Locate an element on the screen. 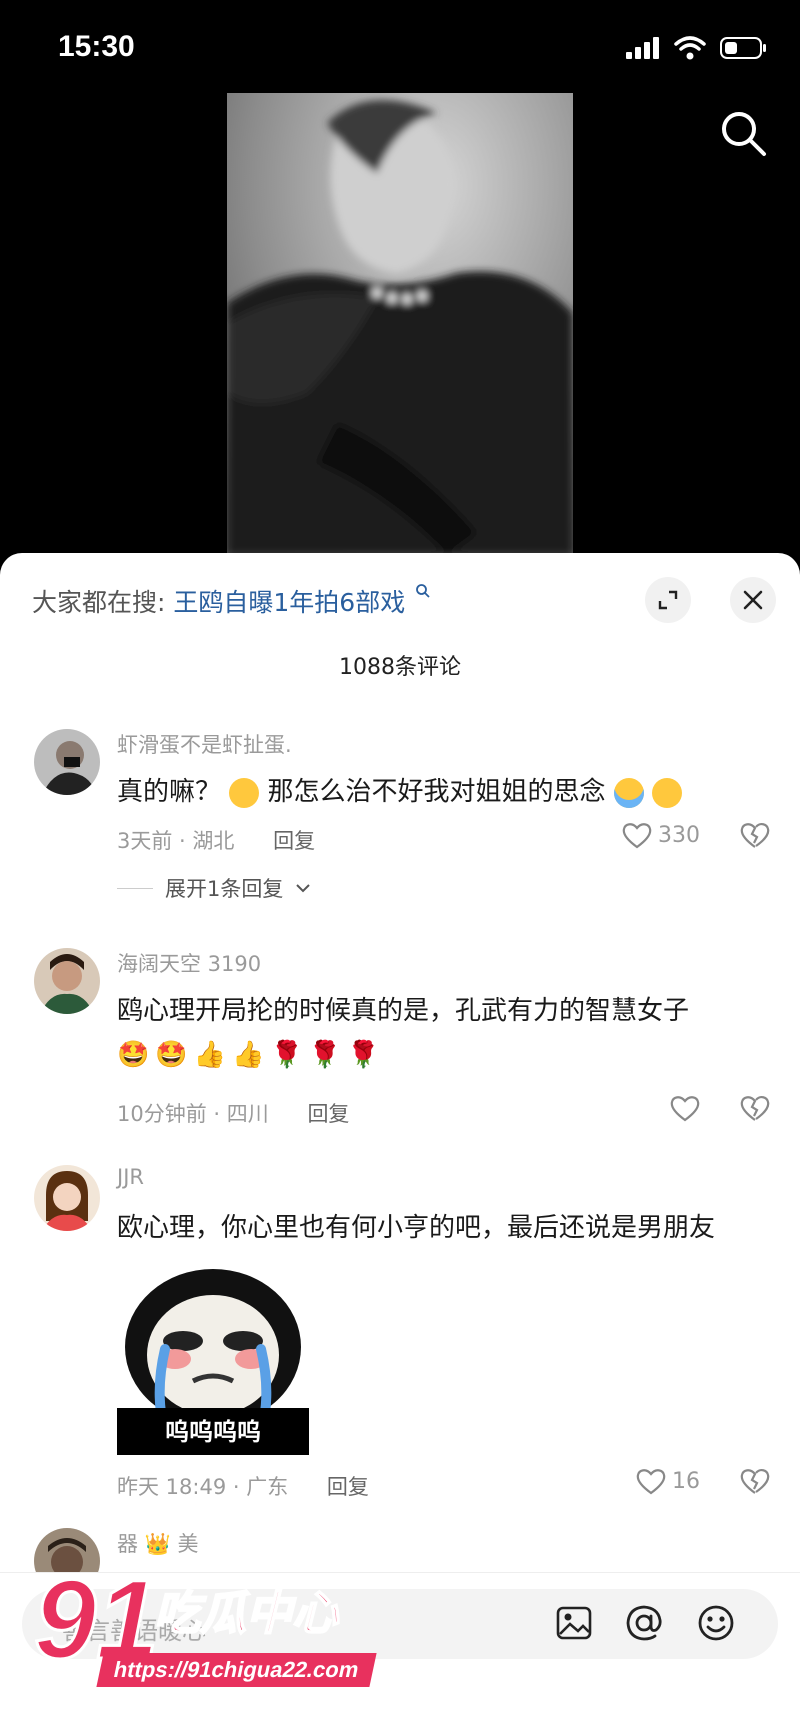 Image resolution: width=800 pixels, height=1732 pixels. close-button is located at coordinates (753, 600).